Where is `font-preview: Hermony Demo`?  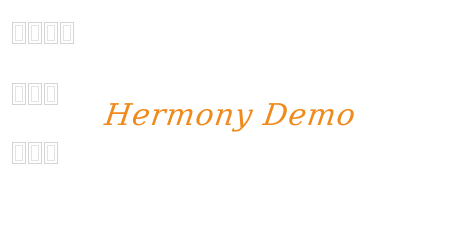
font-preview: Hermony Demo is located at coordinates (230, 115).